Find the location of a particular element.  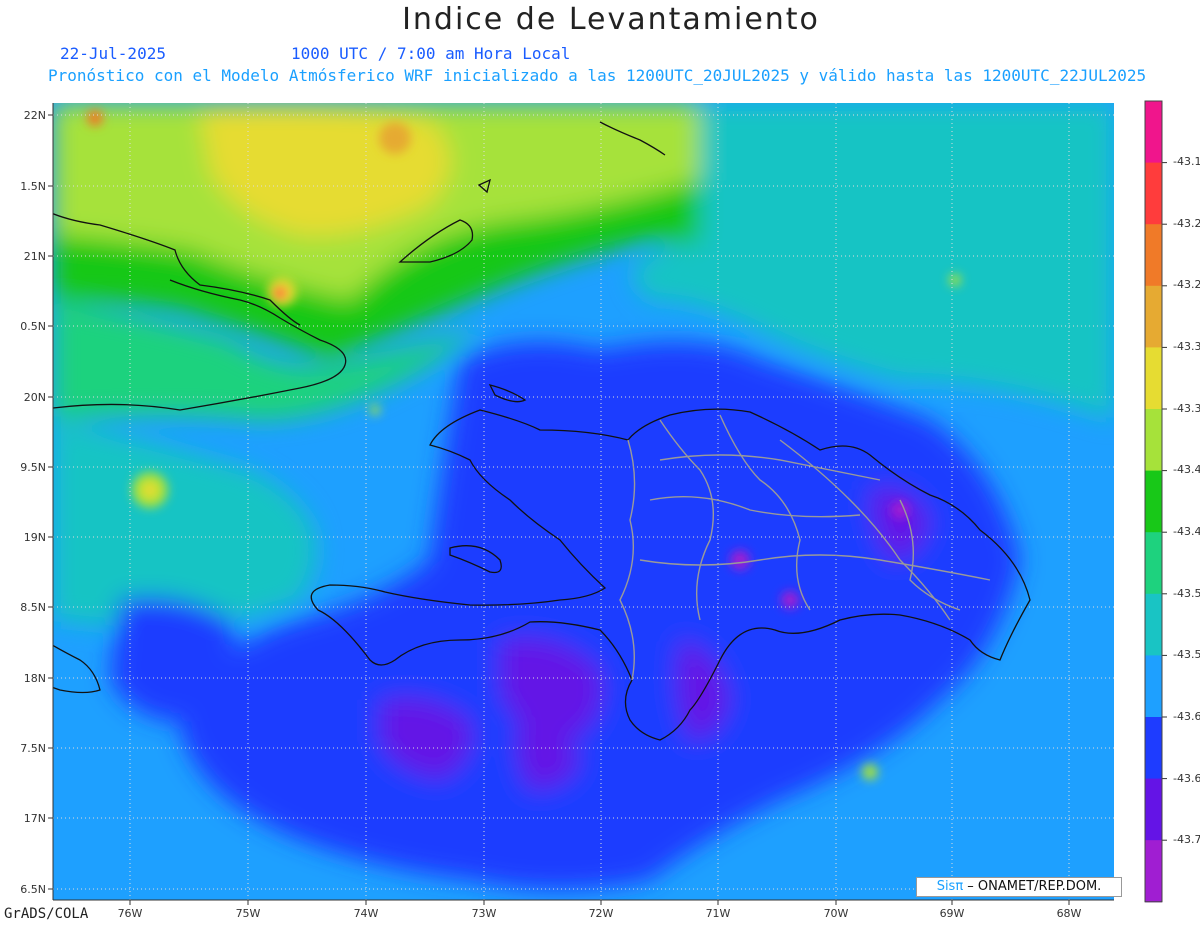

lat-label: 17N is located at coordinates (35, 818).